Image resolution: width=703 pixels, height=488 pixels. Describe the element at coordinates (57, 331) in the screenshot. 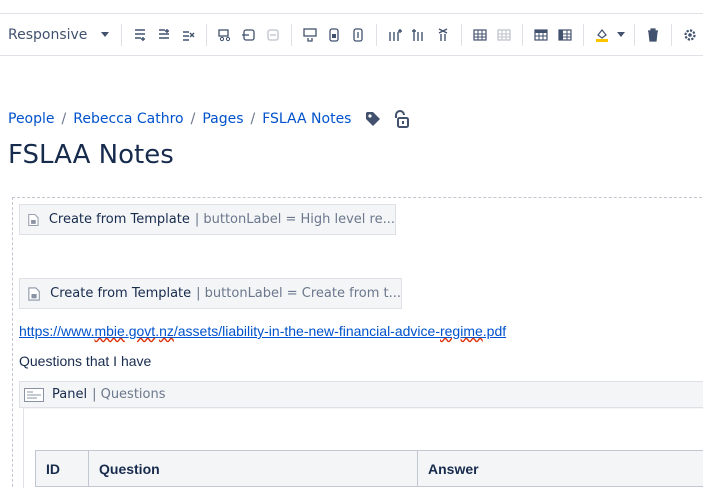

I see `link-segment: https://www.` at that location.